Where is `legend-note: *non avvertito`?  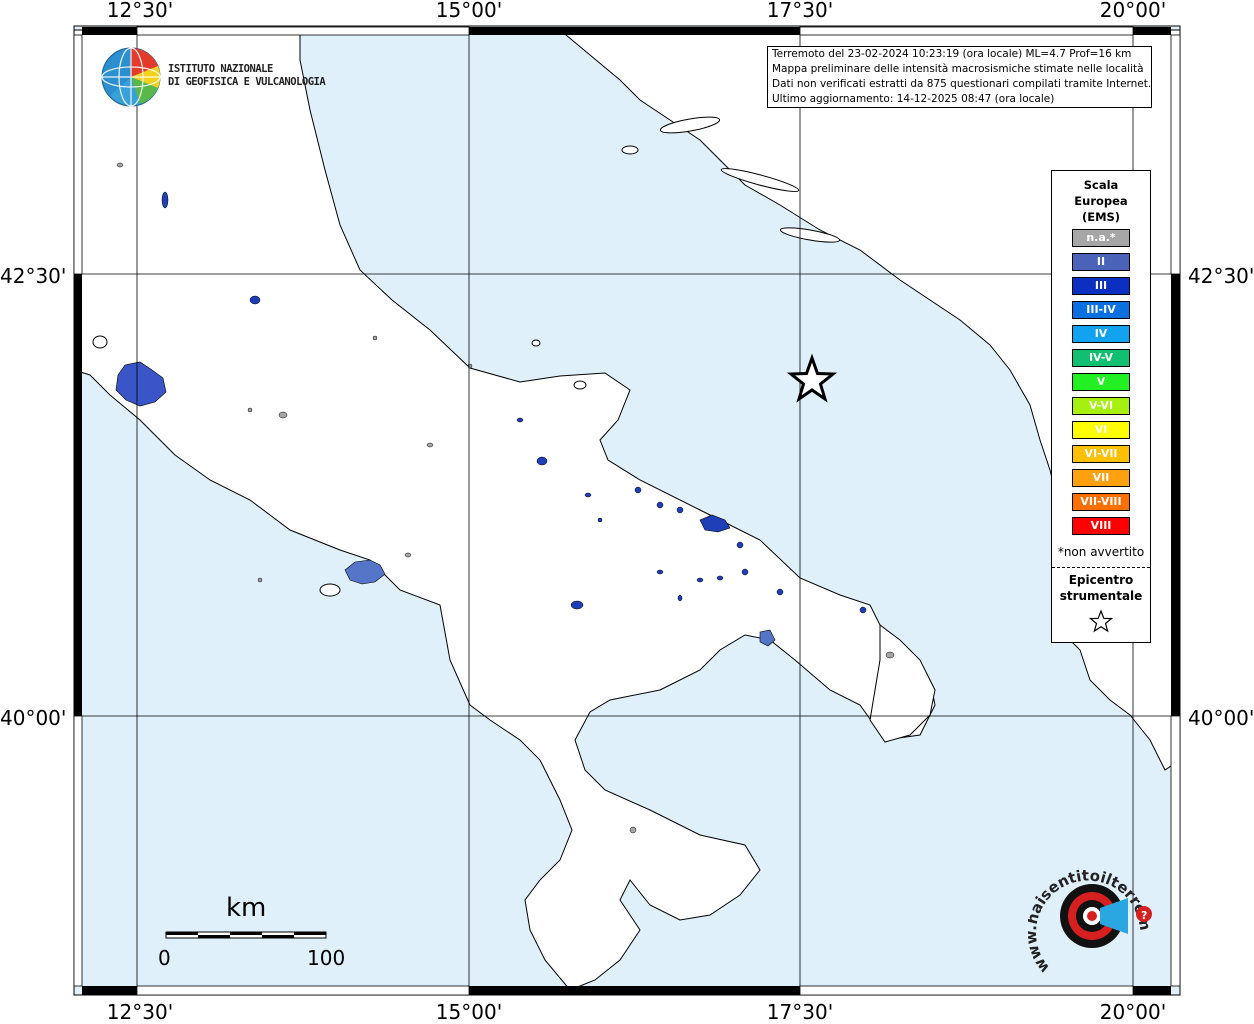 legend-note: *non avvertito is located at coordinates (1101, 552).